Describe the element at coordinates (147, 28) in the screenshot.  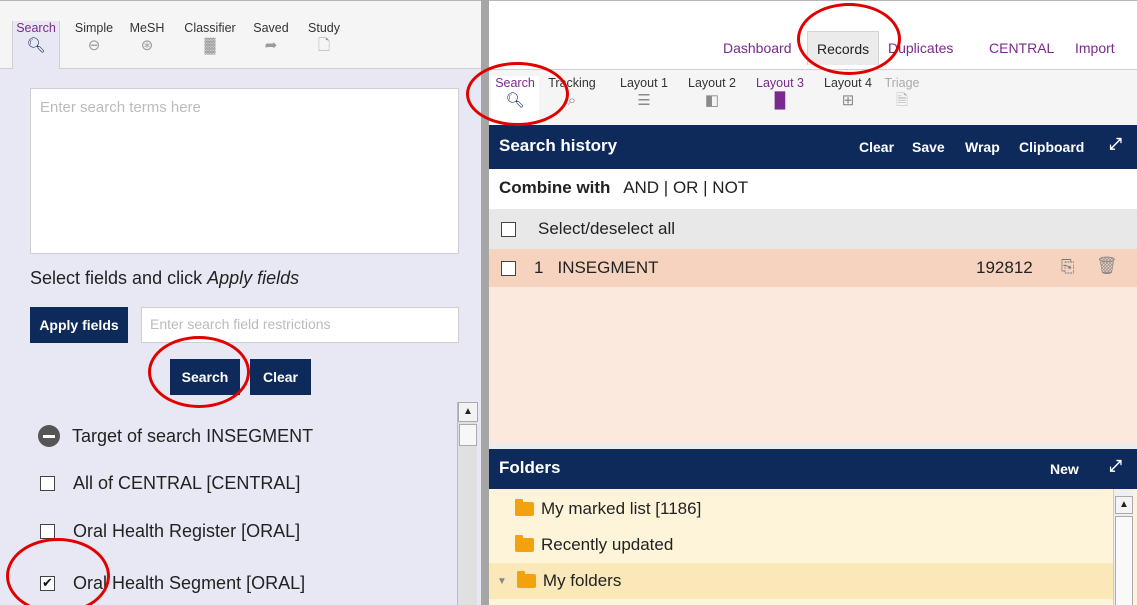
I see `tab-label: MeSH` at that location.